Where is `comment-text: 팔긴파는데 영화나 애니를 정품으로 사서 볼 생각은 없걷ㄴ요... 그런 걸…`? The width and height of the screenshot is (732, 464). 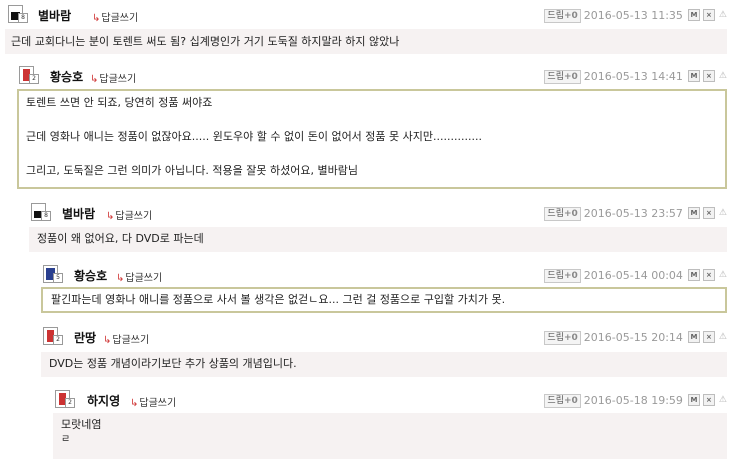
comment-text: 팔긴파는데 영화나 애니를 정품으로 사서 볼 생각은 없걷ㄴ요... 그런 걸… is located at coordinates (278, 299).